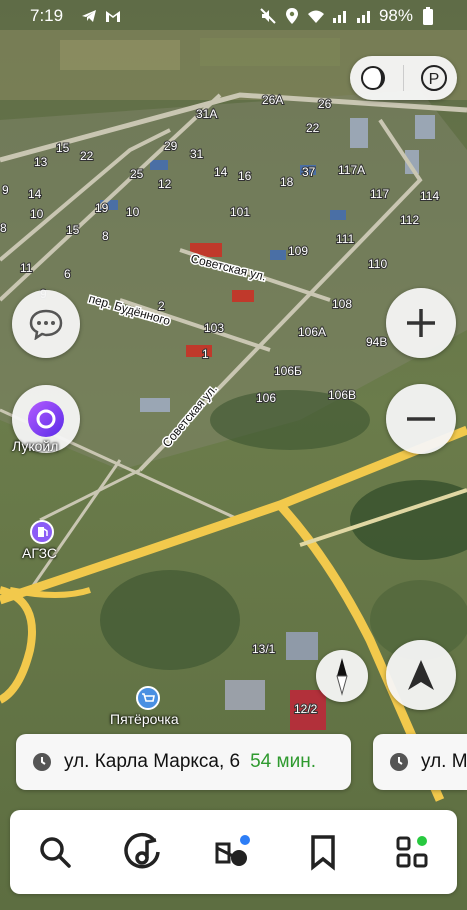 Image resolution: width=467 pixels, height=910 pixels. I want to click on chat-button, so click(46, 324).